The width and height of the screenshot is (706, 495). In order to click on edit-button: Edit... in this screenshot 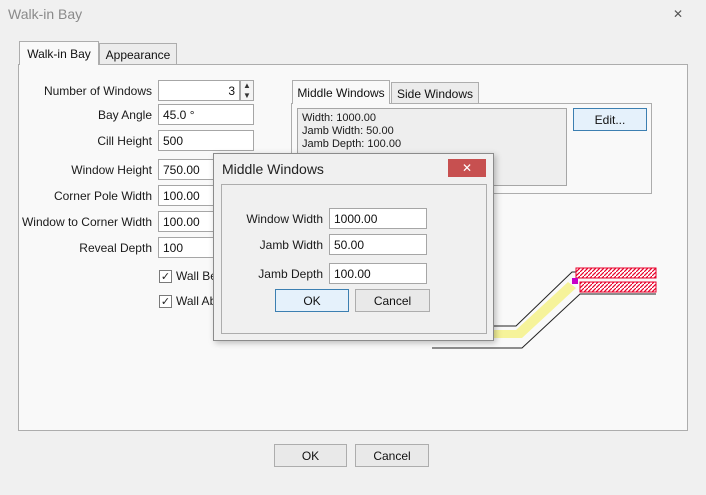, I will do `click(610, 119)`.